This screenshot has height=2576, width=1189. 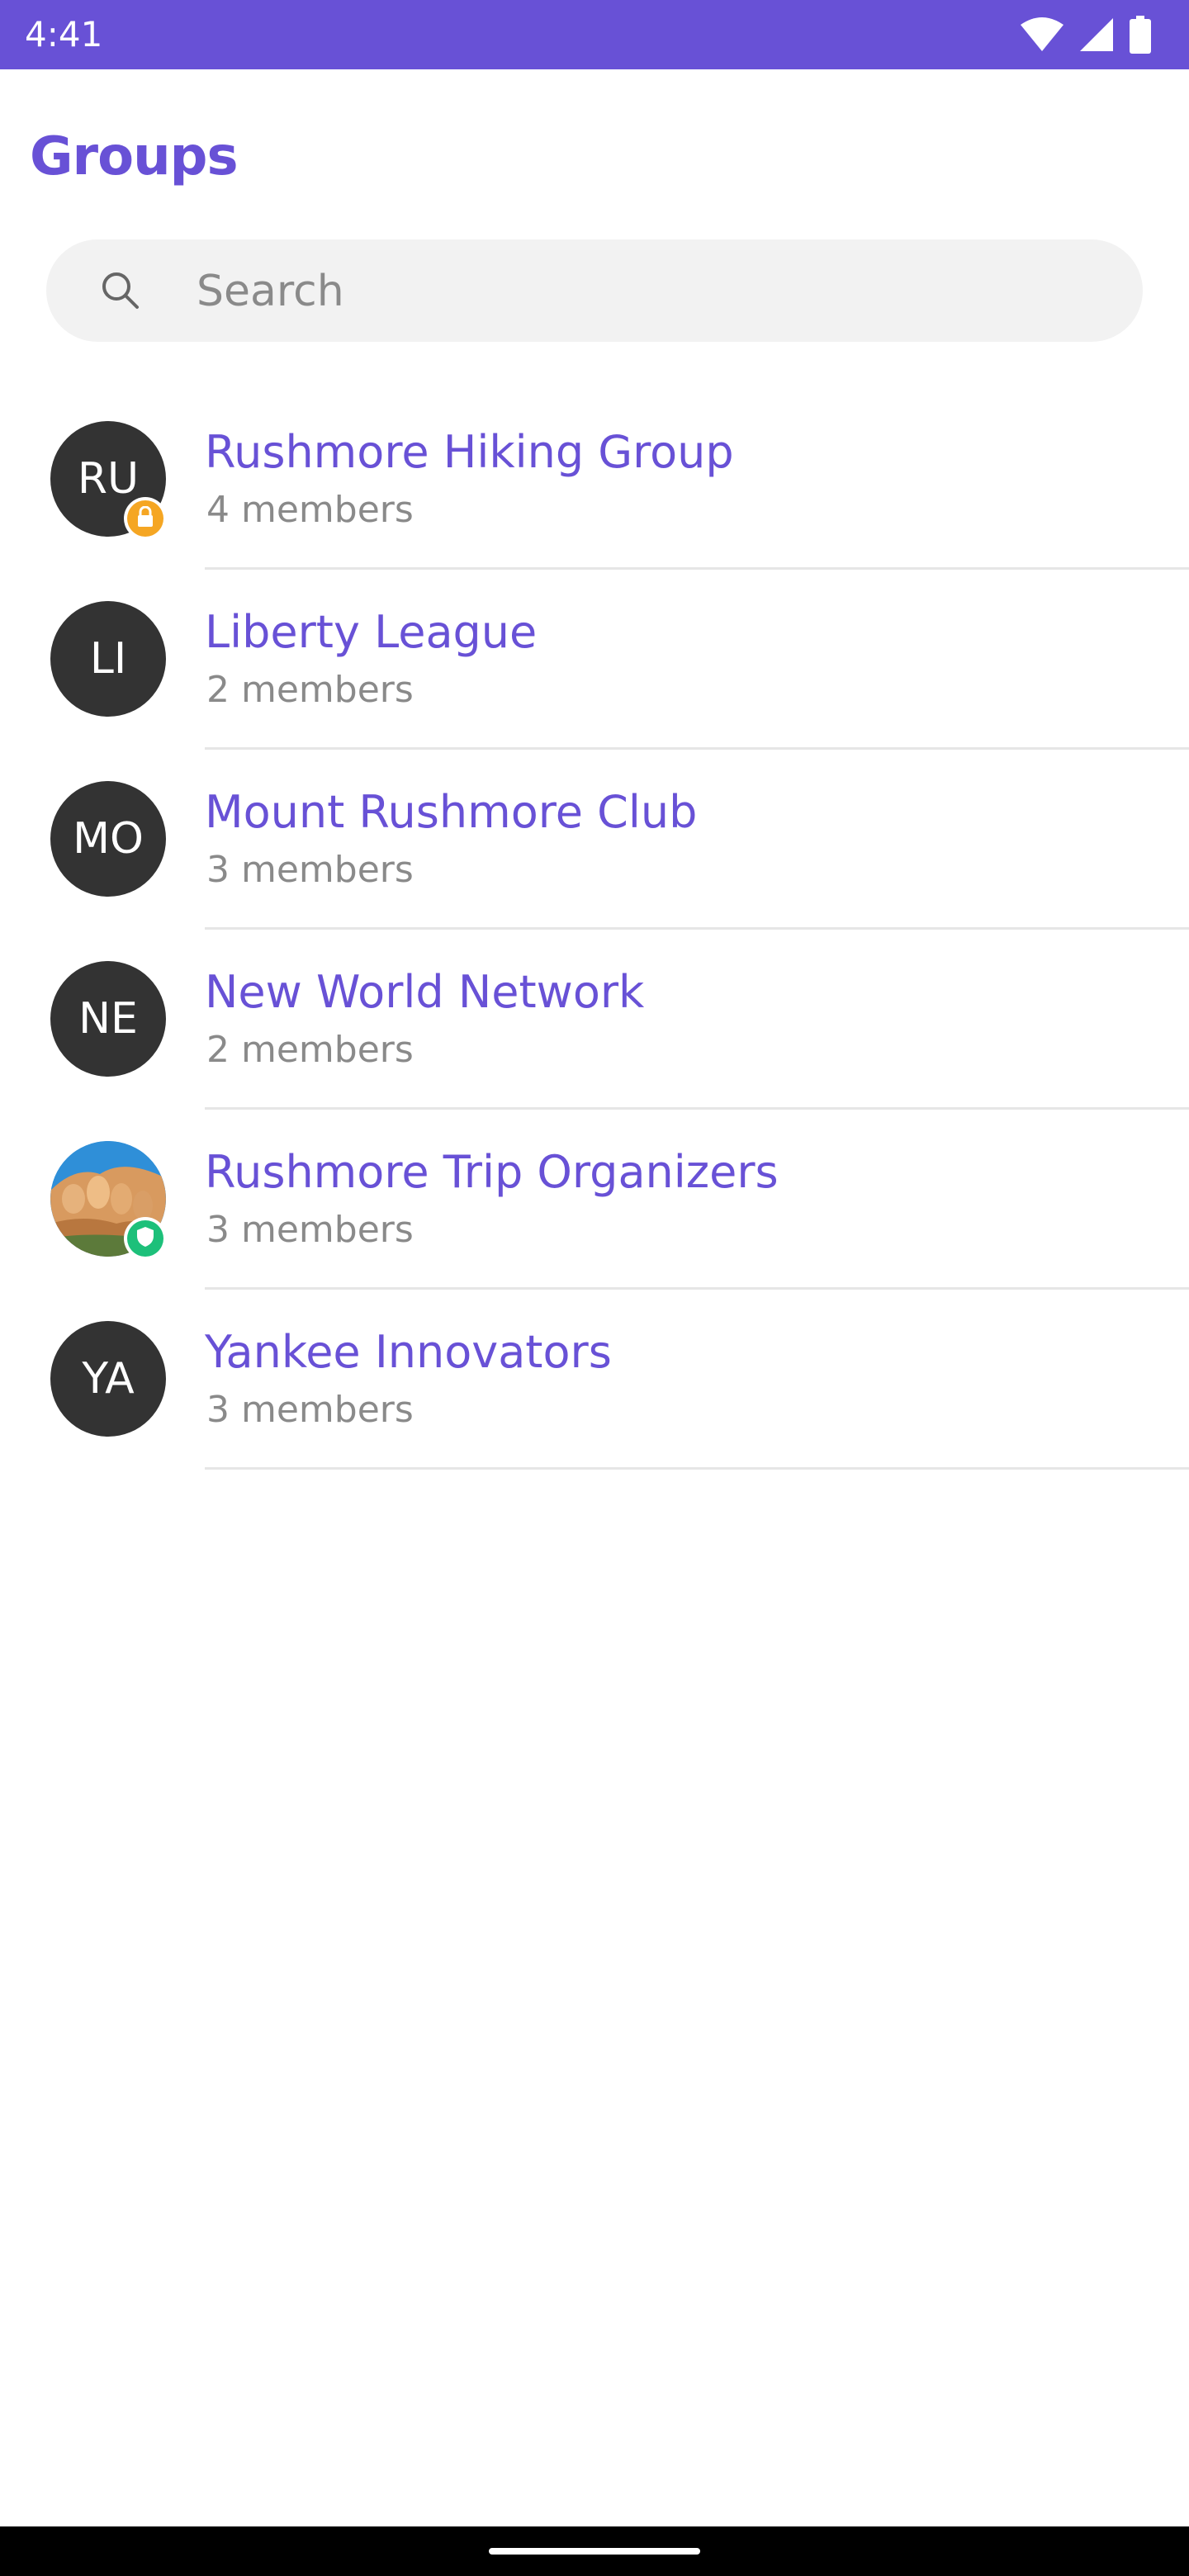 I want to click on verified-badge, so click(x=145, y=1238).